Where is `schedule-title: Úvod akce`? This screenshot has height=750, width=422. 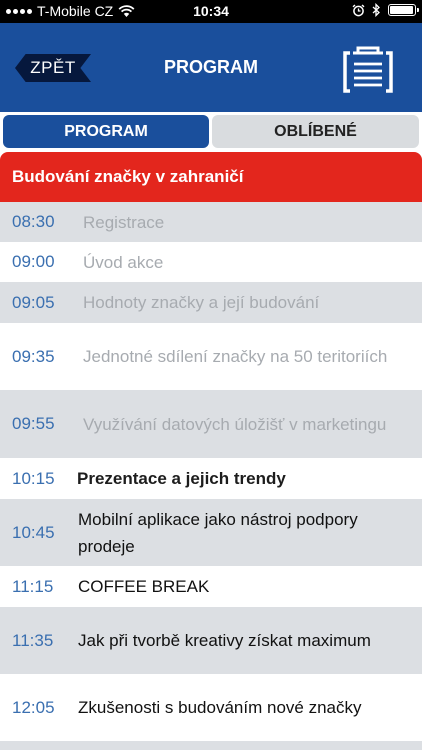 schedule-title: Úvod akce is located at coordinates (123, 262).